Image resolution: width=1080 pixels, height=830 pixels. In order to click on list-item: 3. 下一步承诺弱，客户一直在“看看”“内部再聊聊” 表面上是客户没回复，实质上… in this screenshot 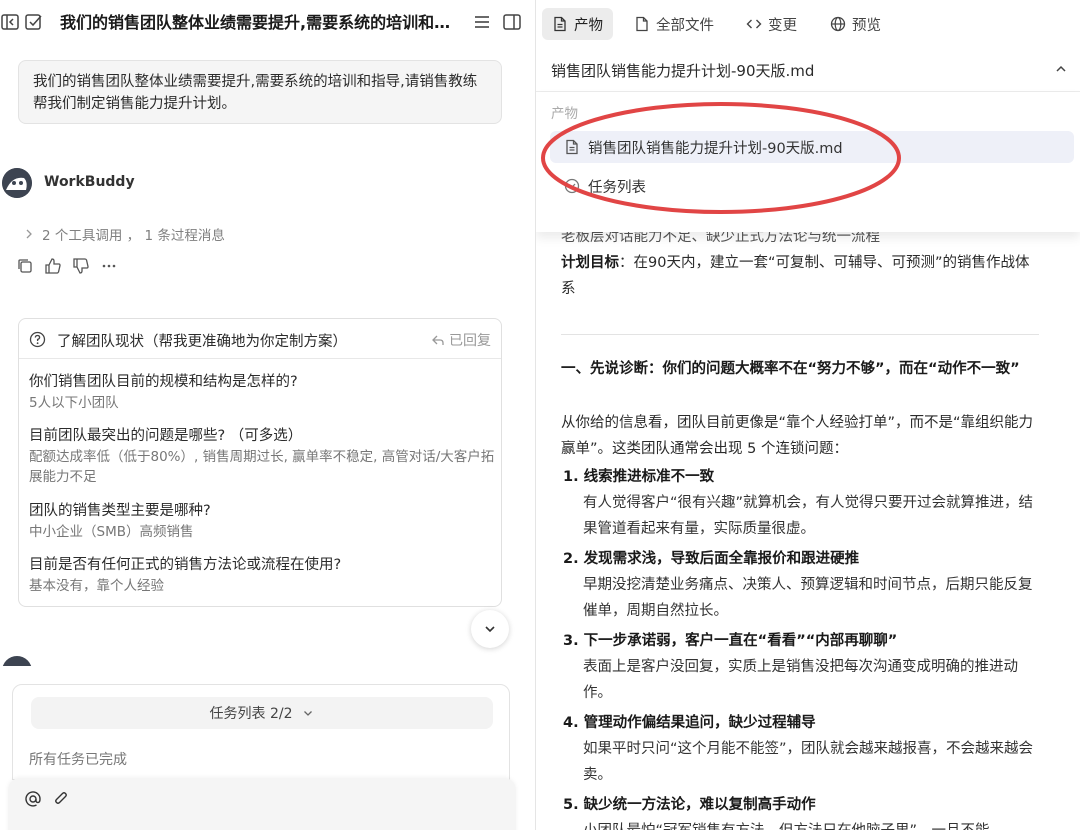, I will do `click(790, 667)`.